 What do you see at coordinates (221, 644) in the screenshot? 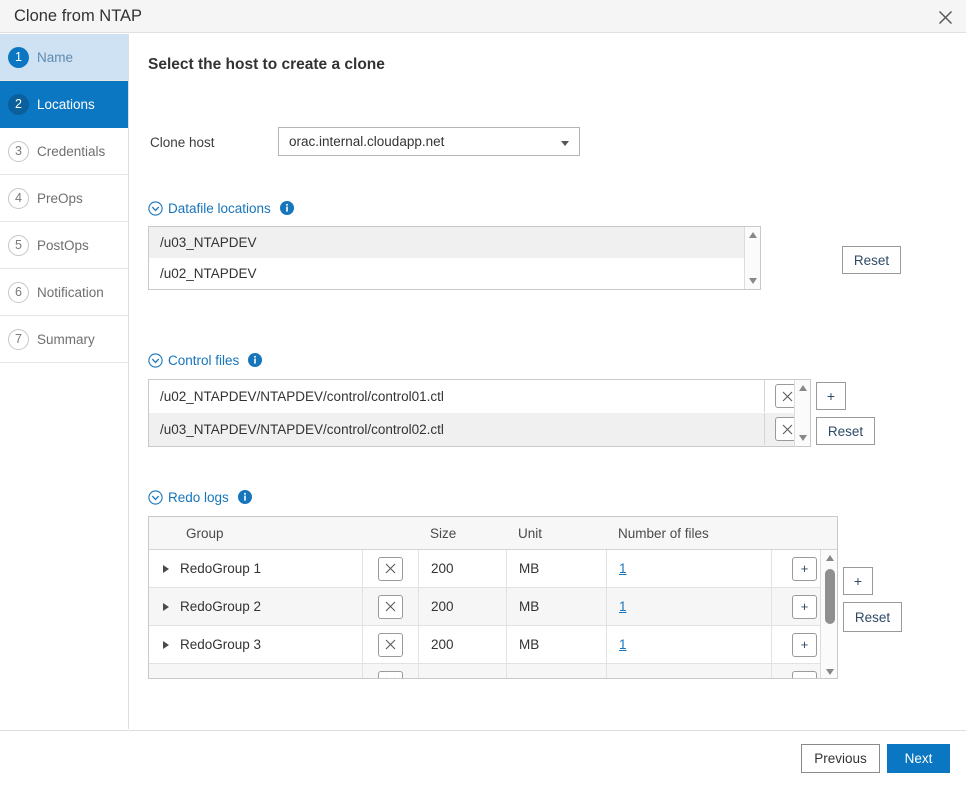
I see `redo-group-name: RedoGroup 3` at bounding box center [221, 644].